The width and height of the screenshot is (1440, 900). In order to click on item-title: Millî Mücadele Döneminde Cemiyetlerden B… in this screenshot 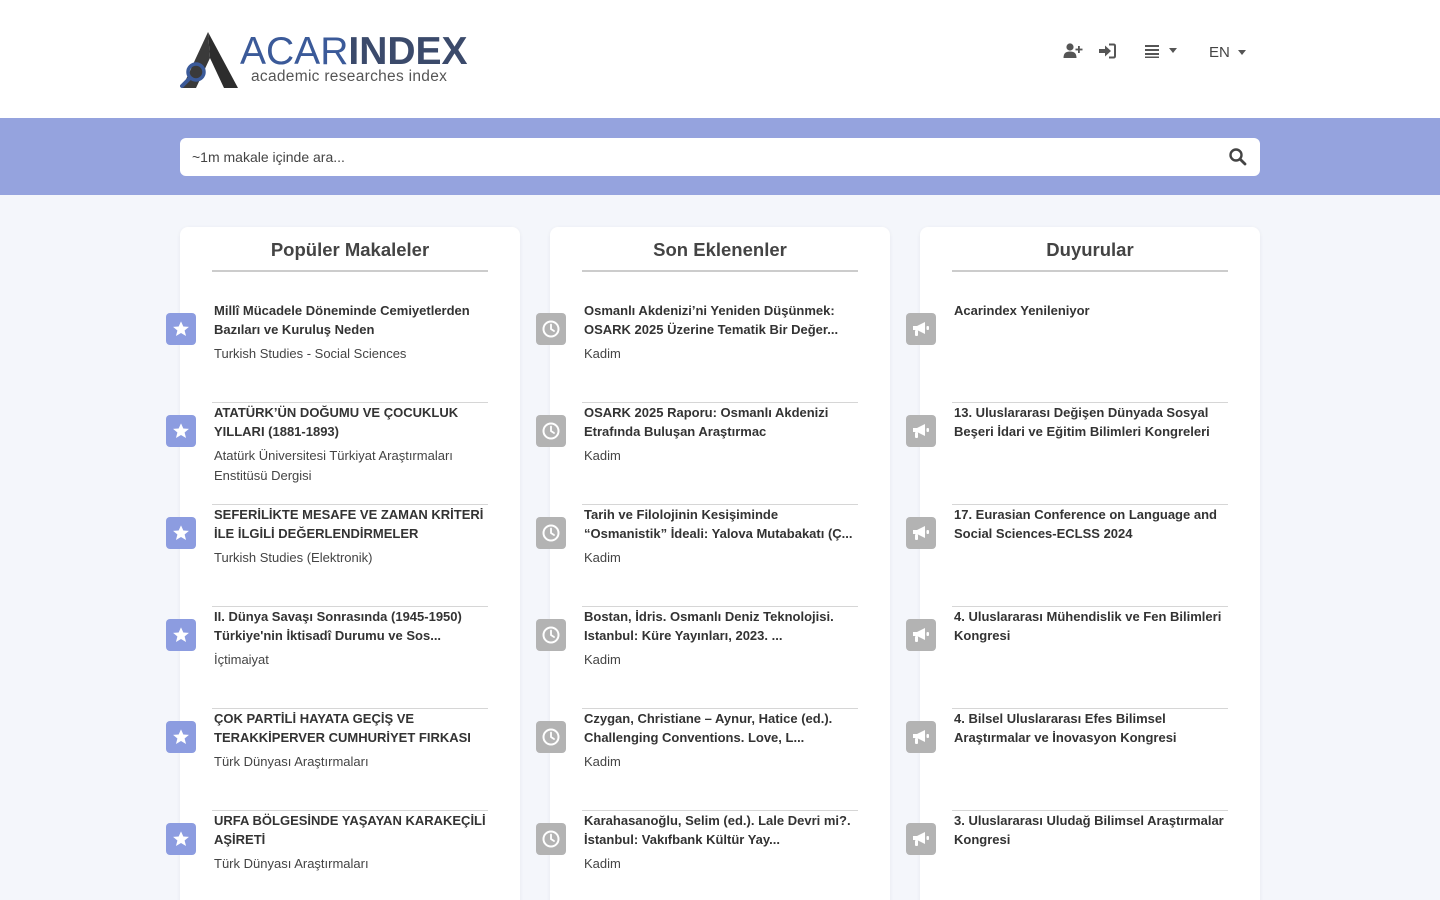, I will do `click(352, 320)`.